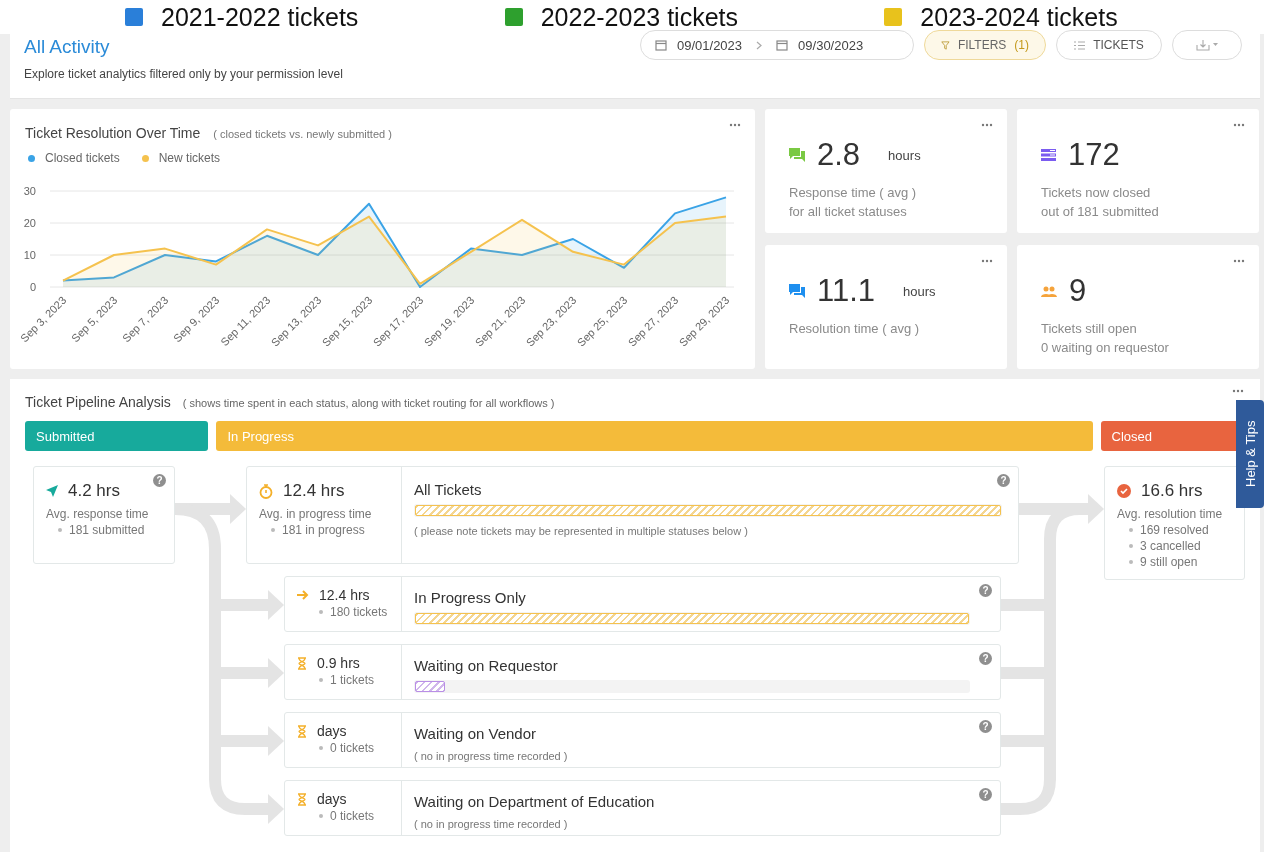 This screenshot has height=852, width=1264. I want to click on y-tick-label: 30, so click(29, 191).